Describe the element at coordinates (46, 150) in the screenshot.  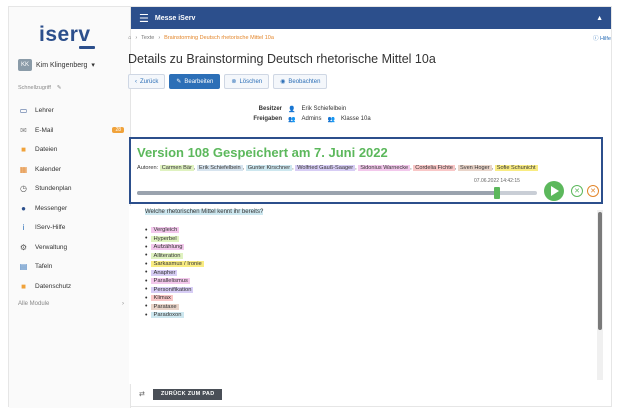
I see `sidebar-item-label: Dateien` at that location.